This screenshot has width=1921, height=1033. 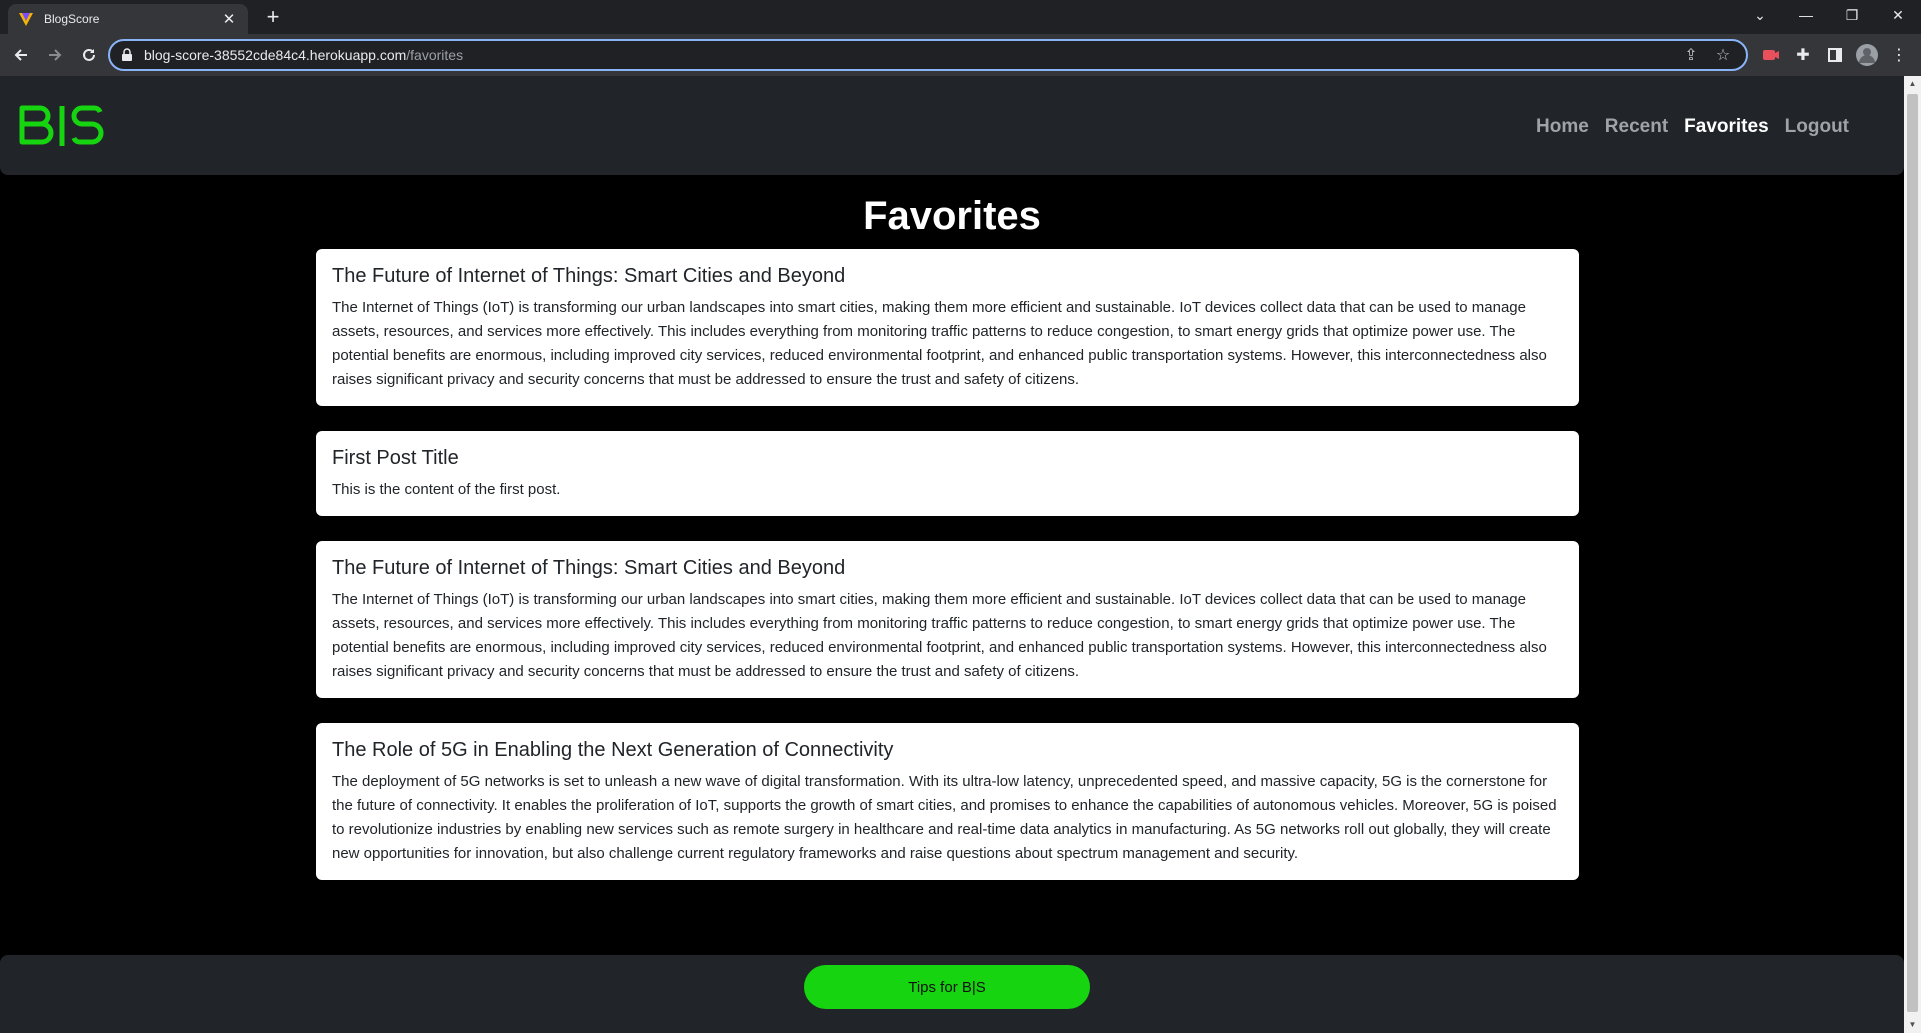 What do you see at coordinates (1912, 1025) in the screenshot?
I see `scroll-down-icon: ▼` at bounding box center [1912, 1025].